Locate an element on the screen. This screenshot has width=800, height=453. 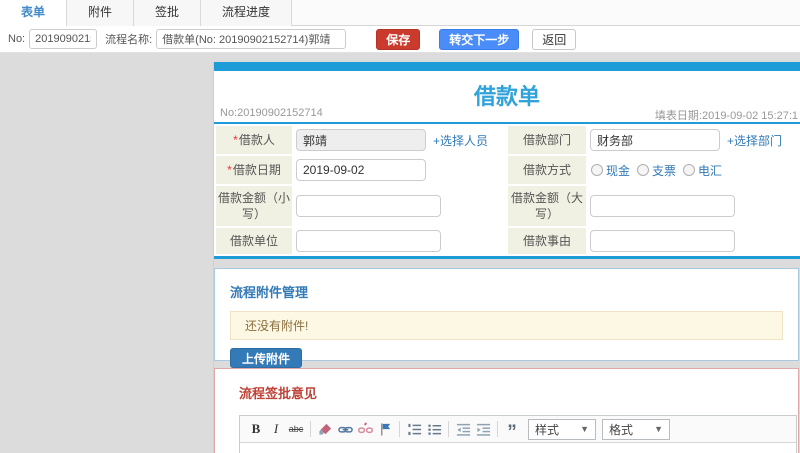
loan-method-radio-group: 现金 支票 电汇 is located at coordinates (660, 170).